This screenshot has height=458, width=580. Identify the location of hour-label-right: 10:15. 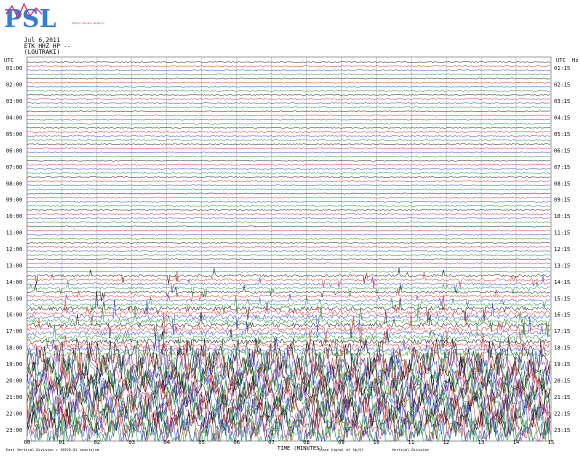
(562, 217).